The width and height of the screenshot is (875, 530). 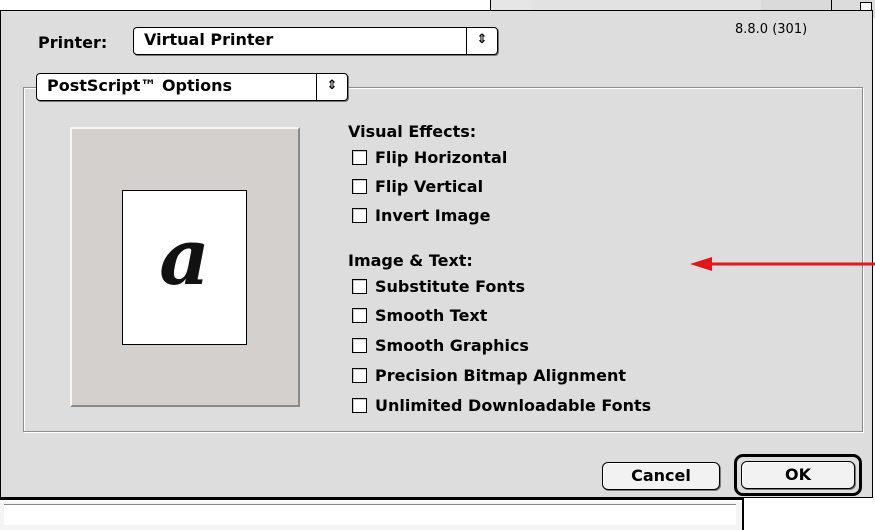 What do you see at coordinates (798, 475) in the screenshot?
I see `ok-button: OK` at bounding box center [798, 475].